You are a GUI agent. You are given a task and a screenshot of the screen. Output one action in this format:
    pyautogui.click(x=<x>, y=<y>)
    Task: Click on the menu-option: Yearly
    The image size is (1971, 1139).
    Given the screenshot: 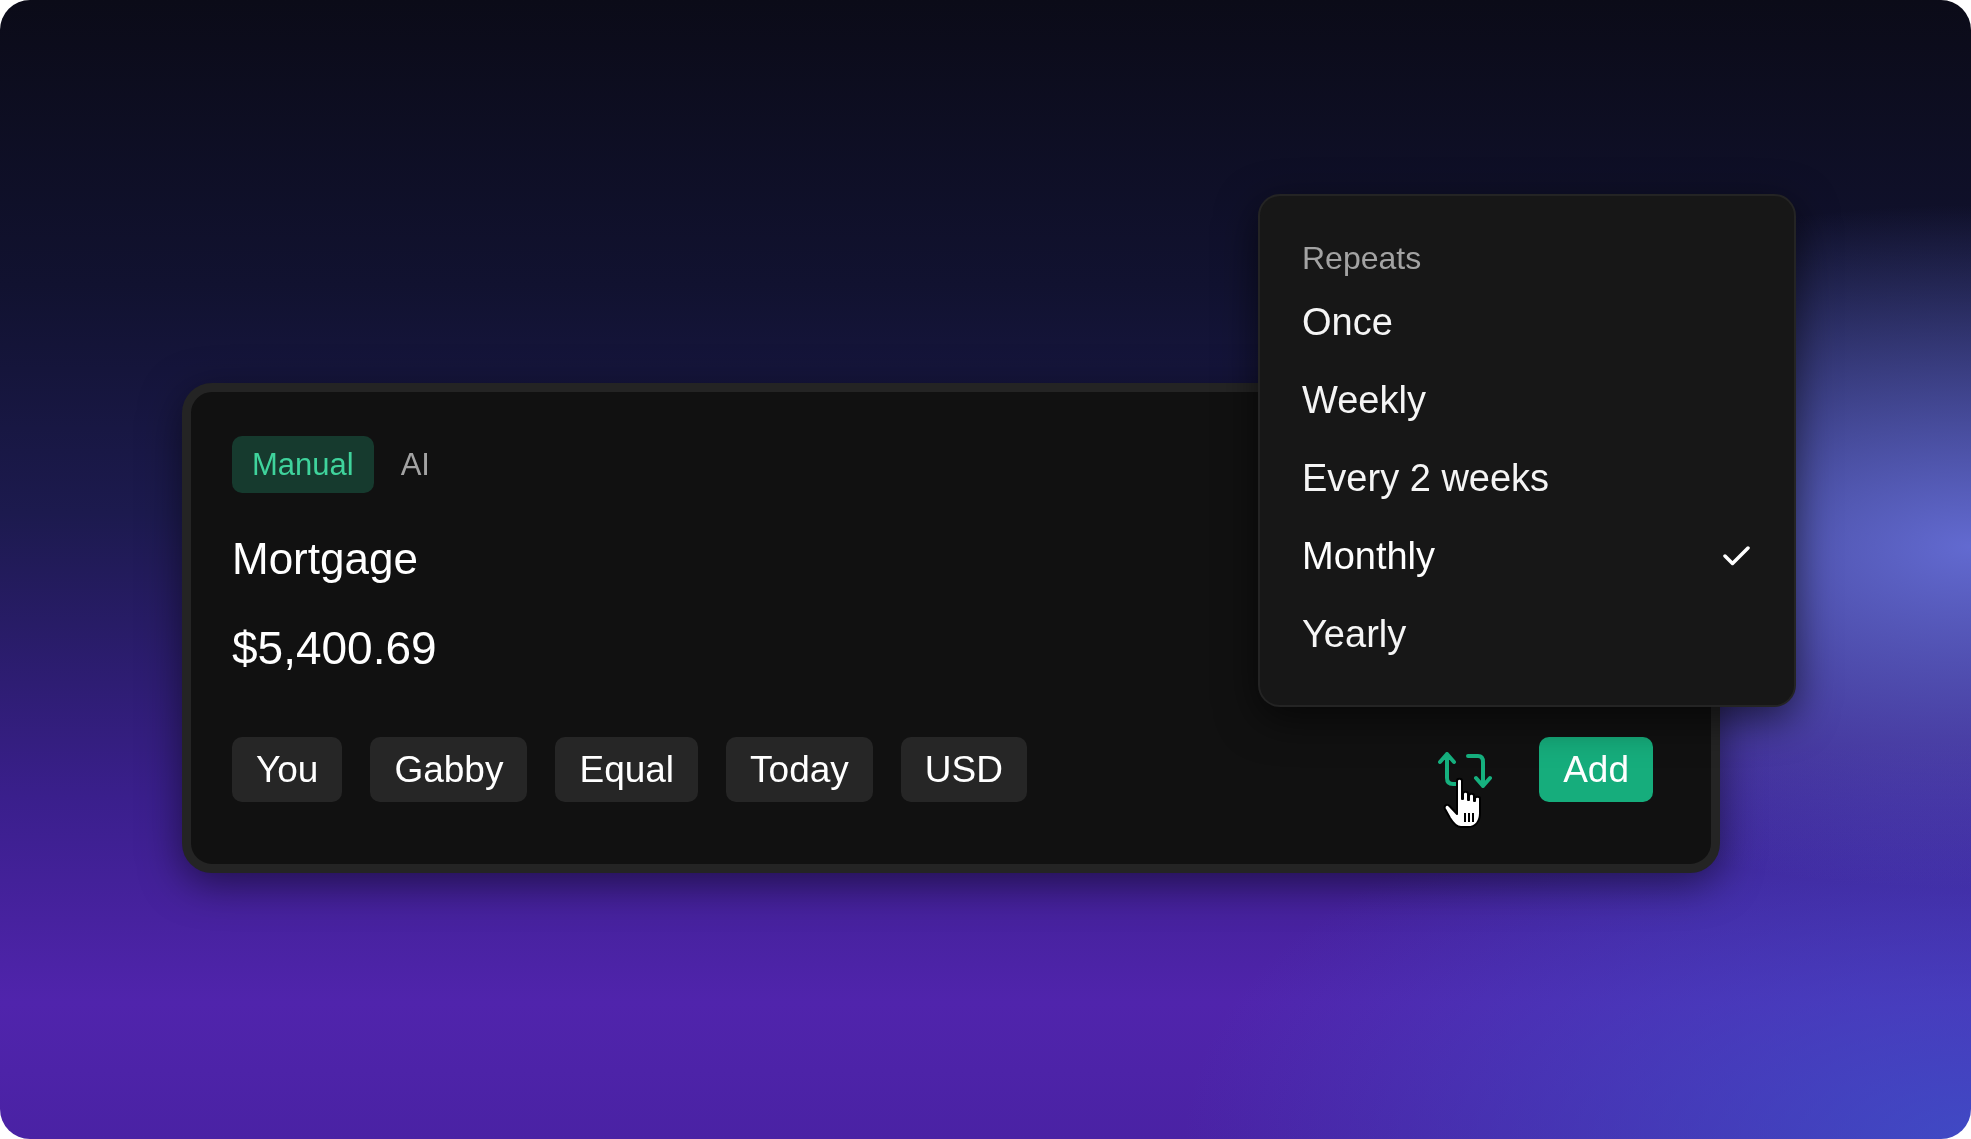 What is the action you would take?
    pyautogui.click(x=1526, y=634)
    